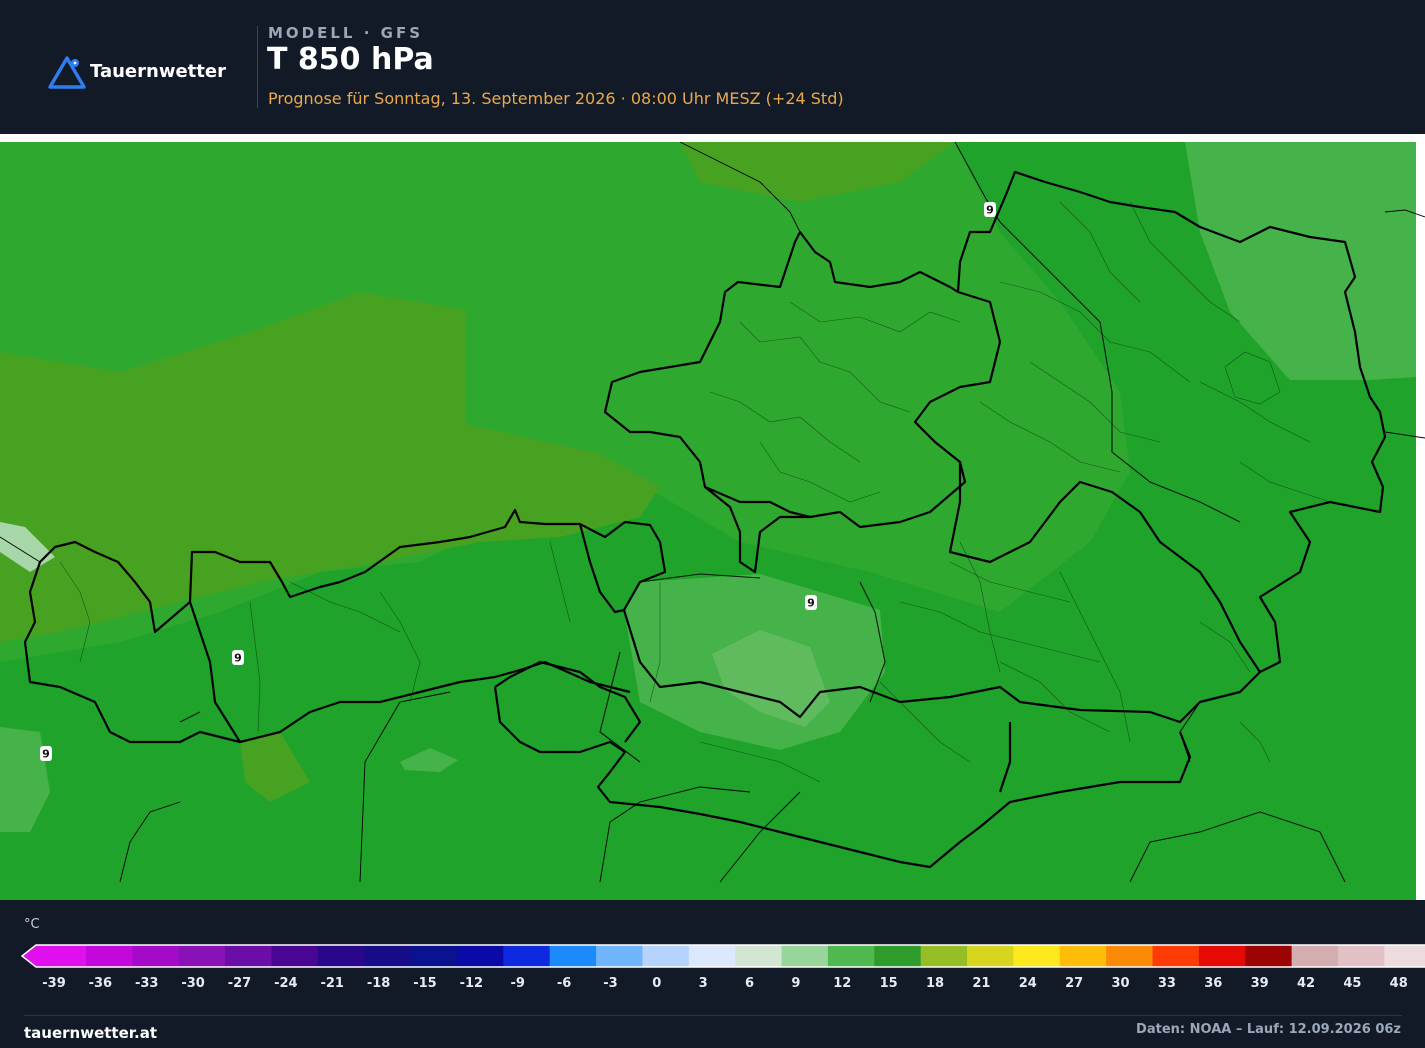 Image resolution: width=1425 pixels, height=1048 pixels. I want to click on footer-divider, so click(713, 1015).